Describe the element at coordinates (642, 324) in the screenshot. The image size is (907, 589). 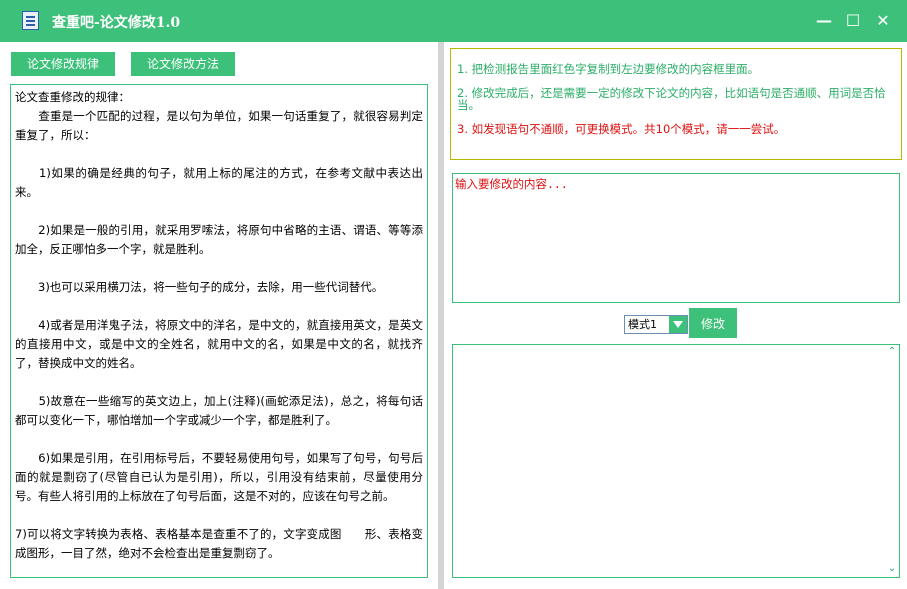
I see `mode-select-value: 模式1` at that location.